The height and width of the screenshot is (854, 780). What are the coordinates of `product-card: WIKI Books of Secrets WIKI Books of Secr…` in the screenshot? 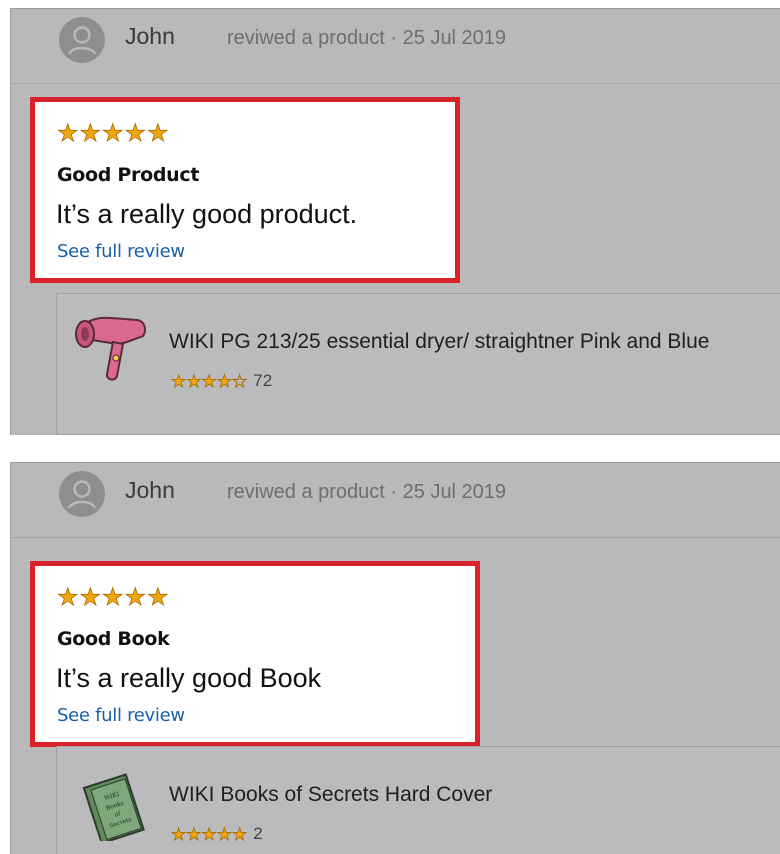 It's located at (418, 800).